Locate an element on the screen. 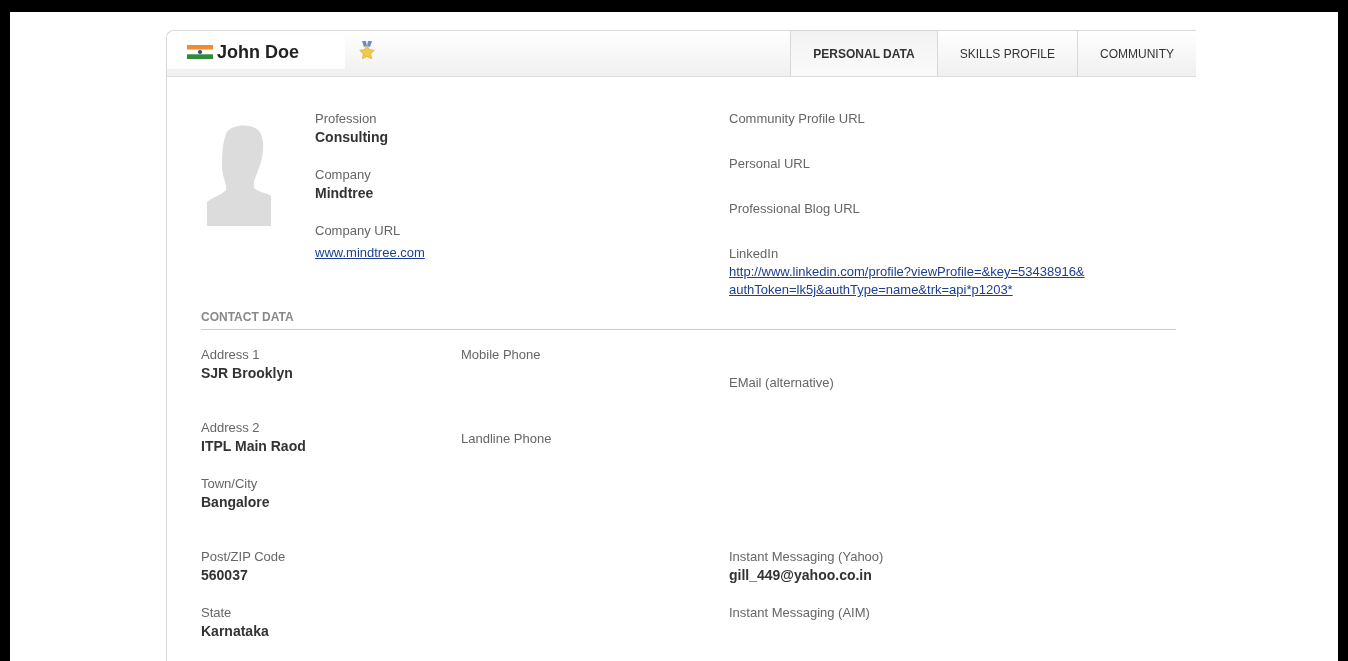 The width and height of the screenshot is (1348, 661). field-label: Address 1 is located at coordinates (231, 355).